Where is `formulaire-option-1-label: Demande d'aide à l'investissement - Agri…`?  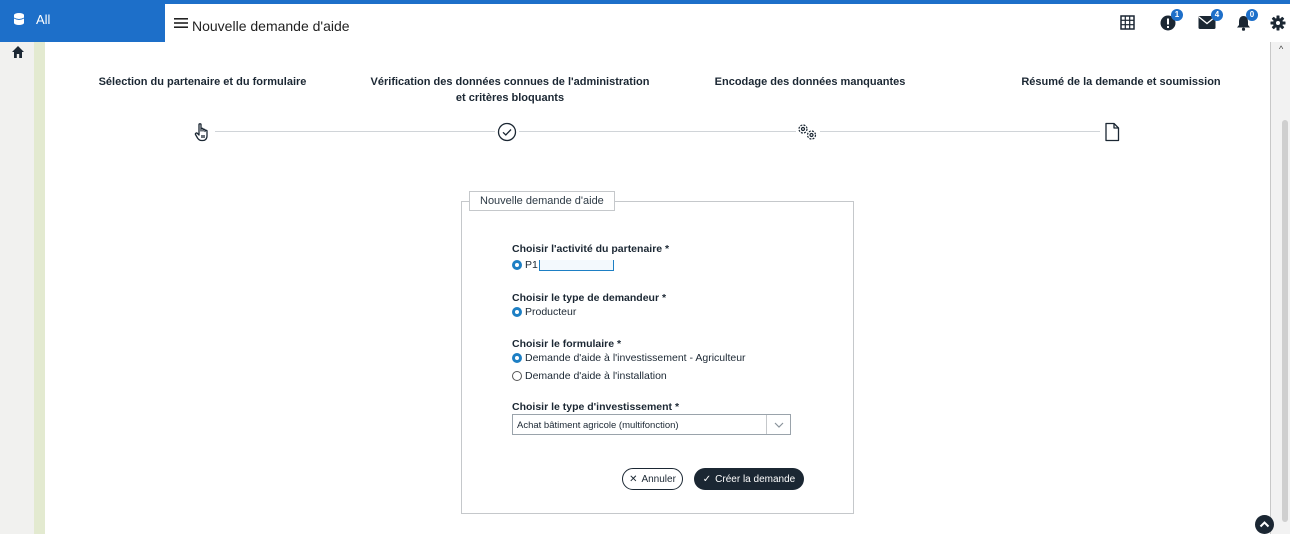
formulaire-option-1-label: Demande d'aide à l'investissement - Agri… is located at coordinates (635, 358).